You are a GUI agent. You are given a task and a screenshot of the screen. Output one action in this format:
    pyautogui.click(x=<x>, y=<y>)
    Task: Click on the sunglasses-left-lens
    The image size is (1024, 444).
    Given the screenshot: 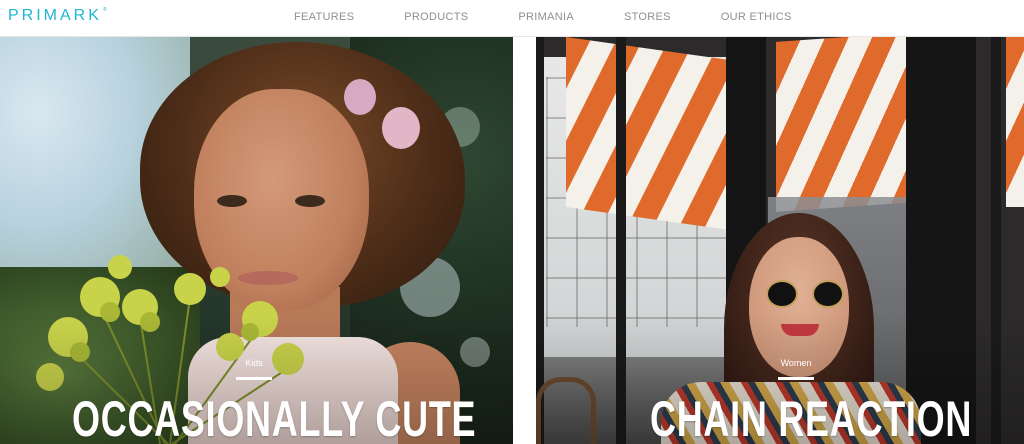 What is the action you would take?
    pyautogui.click(x=782, y=294)
    